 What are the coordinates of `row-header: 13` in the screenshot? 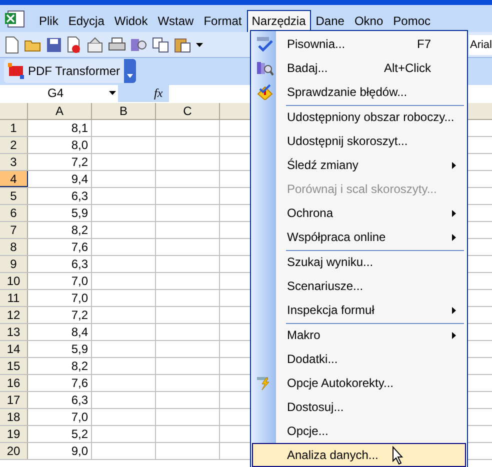 It's located at (14, 332).